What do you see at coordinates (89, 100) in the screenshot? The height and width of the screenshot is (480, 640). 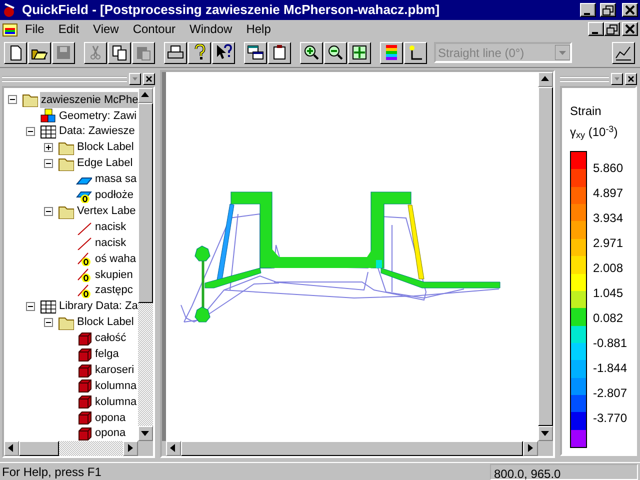 I see `tree-item: zawieszenie McPhe` at bounding box center [89, 100].